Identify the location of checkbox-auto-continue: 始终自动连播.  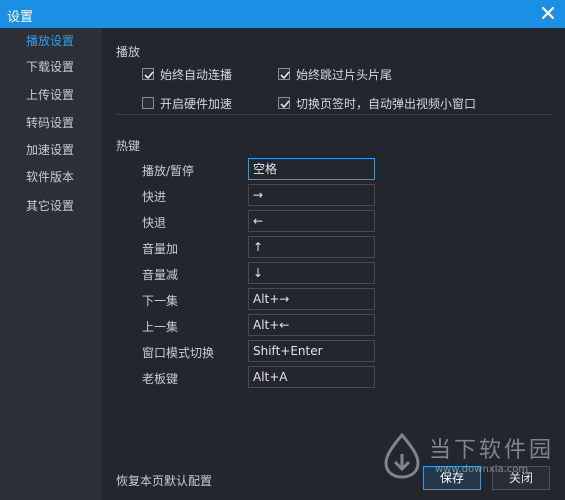
(187, 74).